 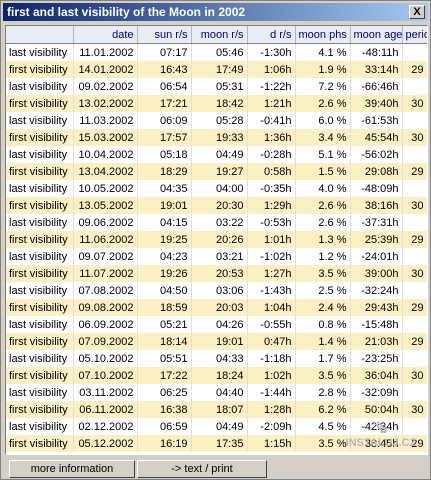 I want to click on table-cell: 06:59, so click(x=164, y=426).